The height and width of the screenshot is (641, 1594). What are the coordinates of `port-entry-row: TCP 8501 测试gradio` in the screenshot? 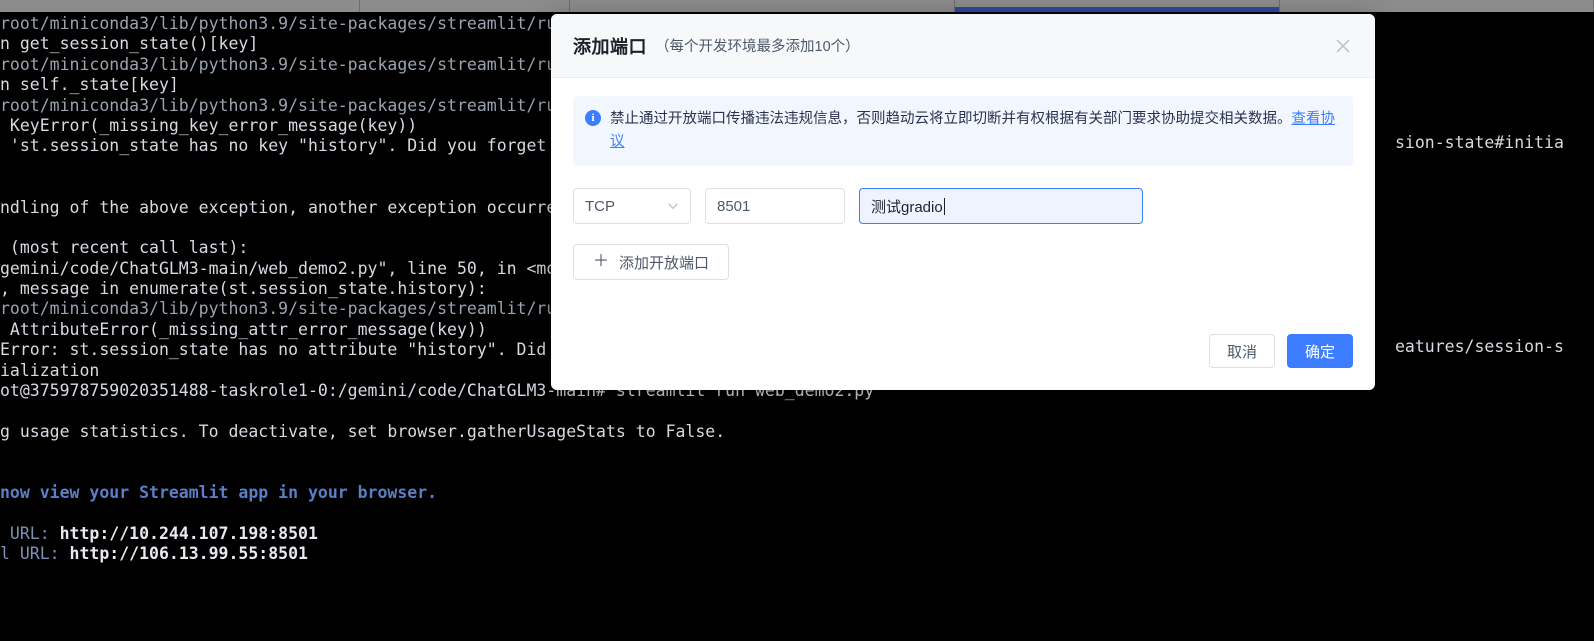 It's located at (963, 206).